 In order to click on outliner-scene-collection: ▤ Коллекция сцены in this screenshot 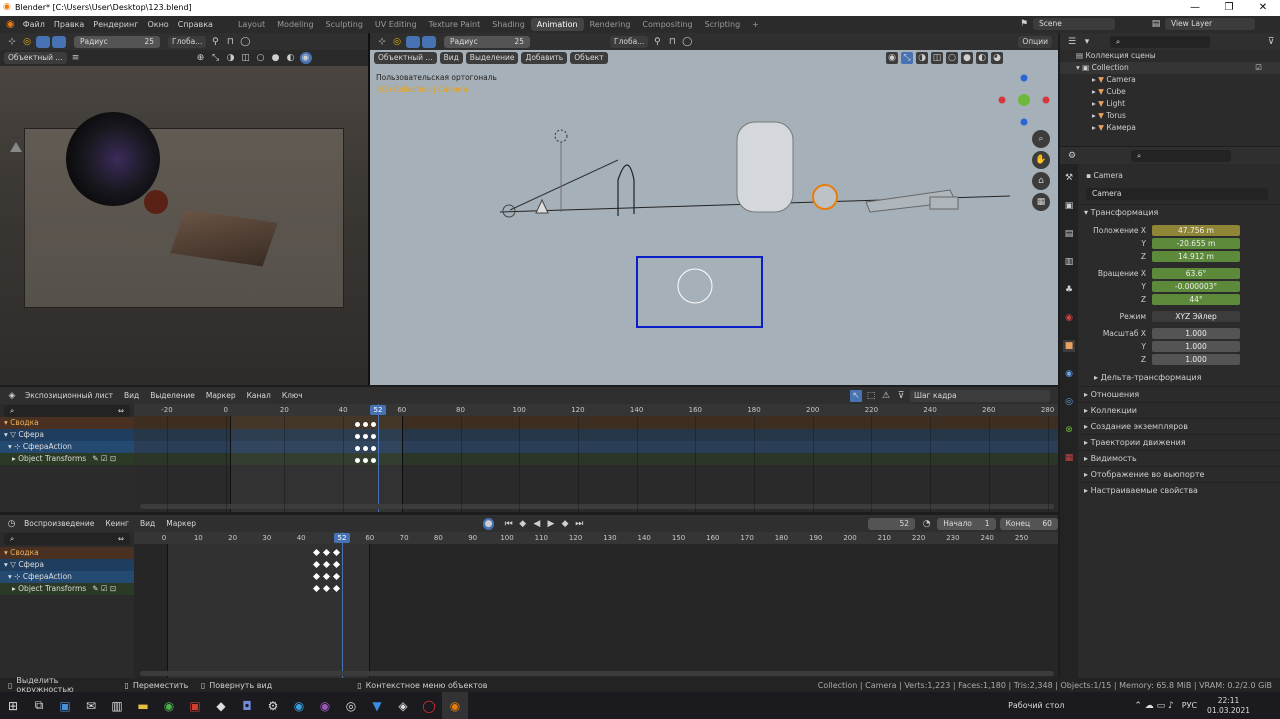, I will do `click(1170, 56)`.